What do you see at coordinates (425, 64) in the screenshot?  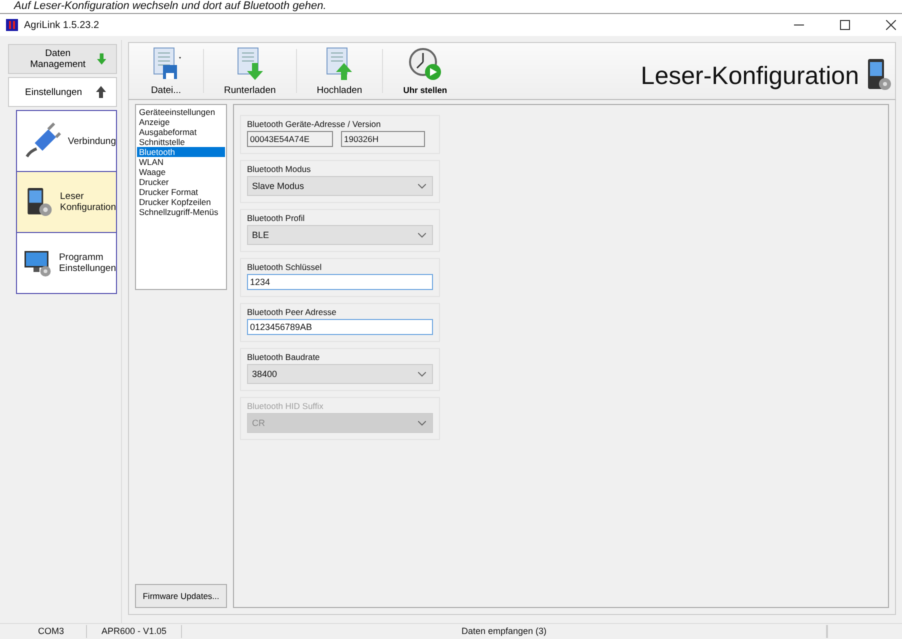 I see `clock-play-icon` at bounding box center [425, 64].